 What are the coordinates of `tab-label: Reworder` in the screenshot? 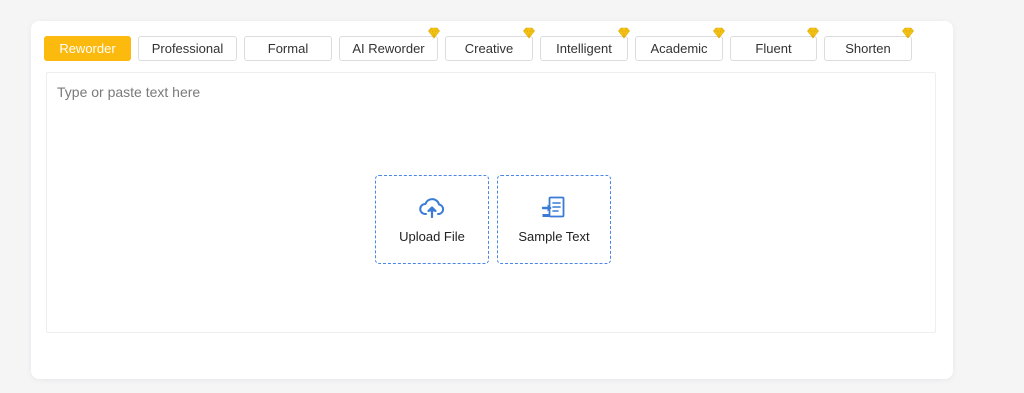 It's located at (87, 48).